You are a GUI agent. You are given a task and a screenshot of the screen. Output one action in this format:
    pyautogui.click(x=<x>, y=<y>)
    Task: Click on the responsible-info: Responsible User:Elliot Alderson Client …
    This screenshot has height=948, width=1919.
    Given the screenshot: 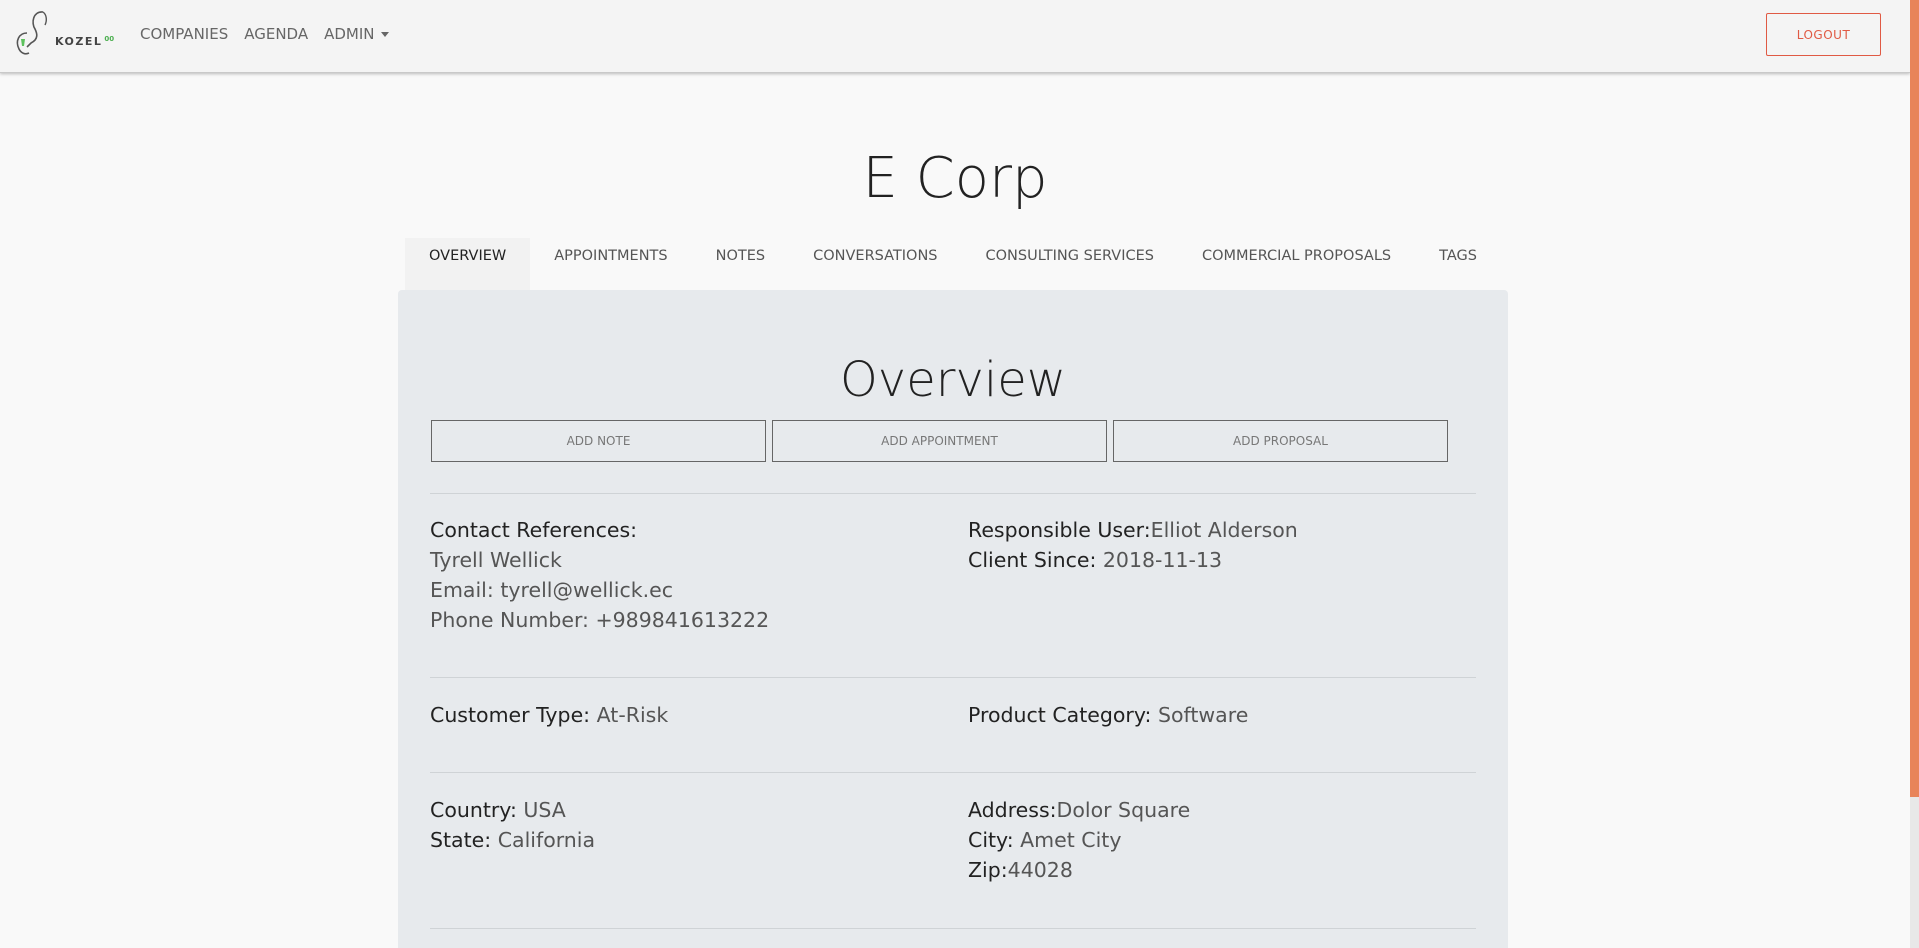 What is the action you would take?
    pyautogui.click(x=1133, y=545)
    